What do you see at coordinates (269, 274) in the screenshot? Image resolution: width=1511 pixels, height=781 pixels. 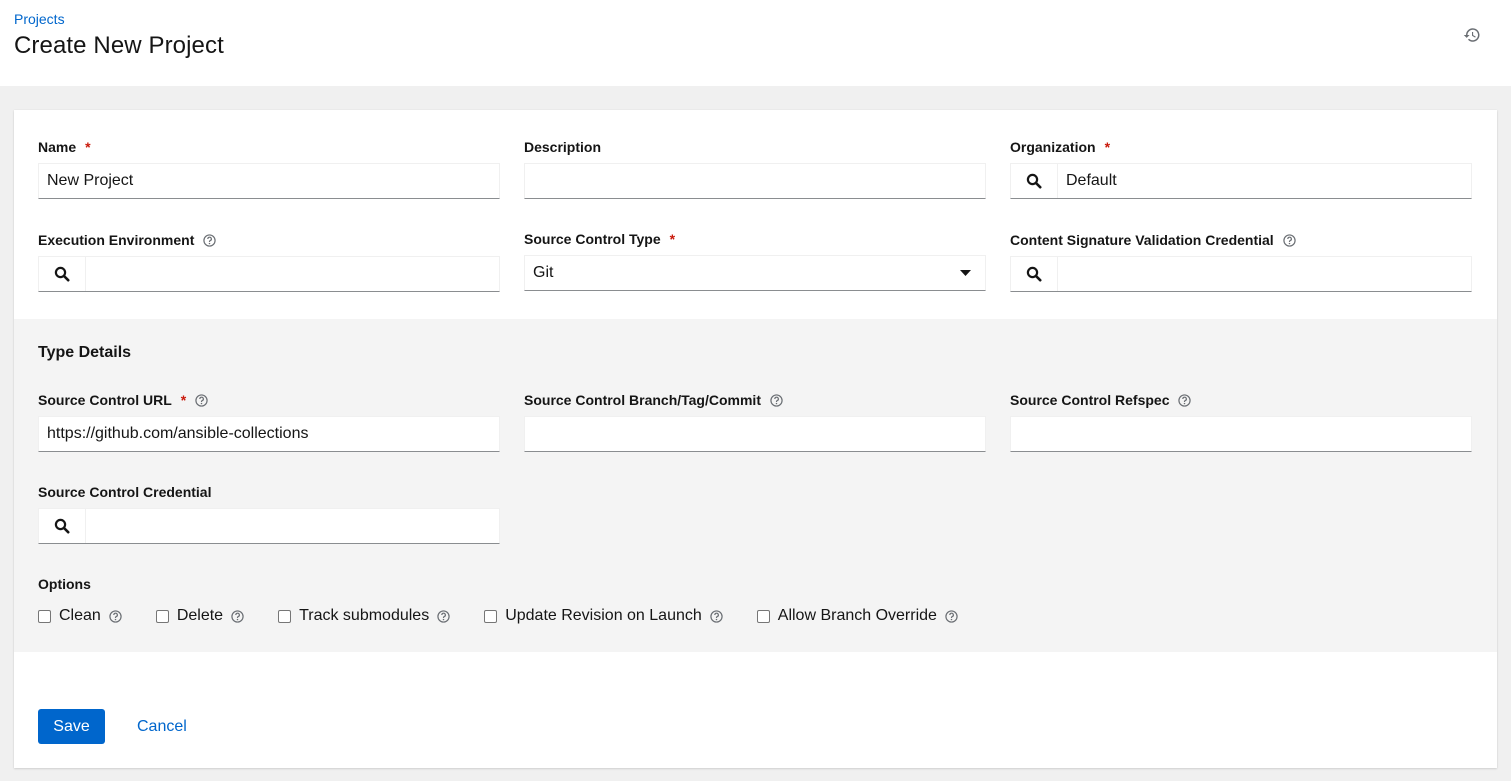 I see `execution-environment-lookup` at bounding box center [269, 274].